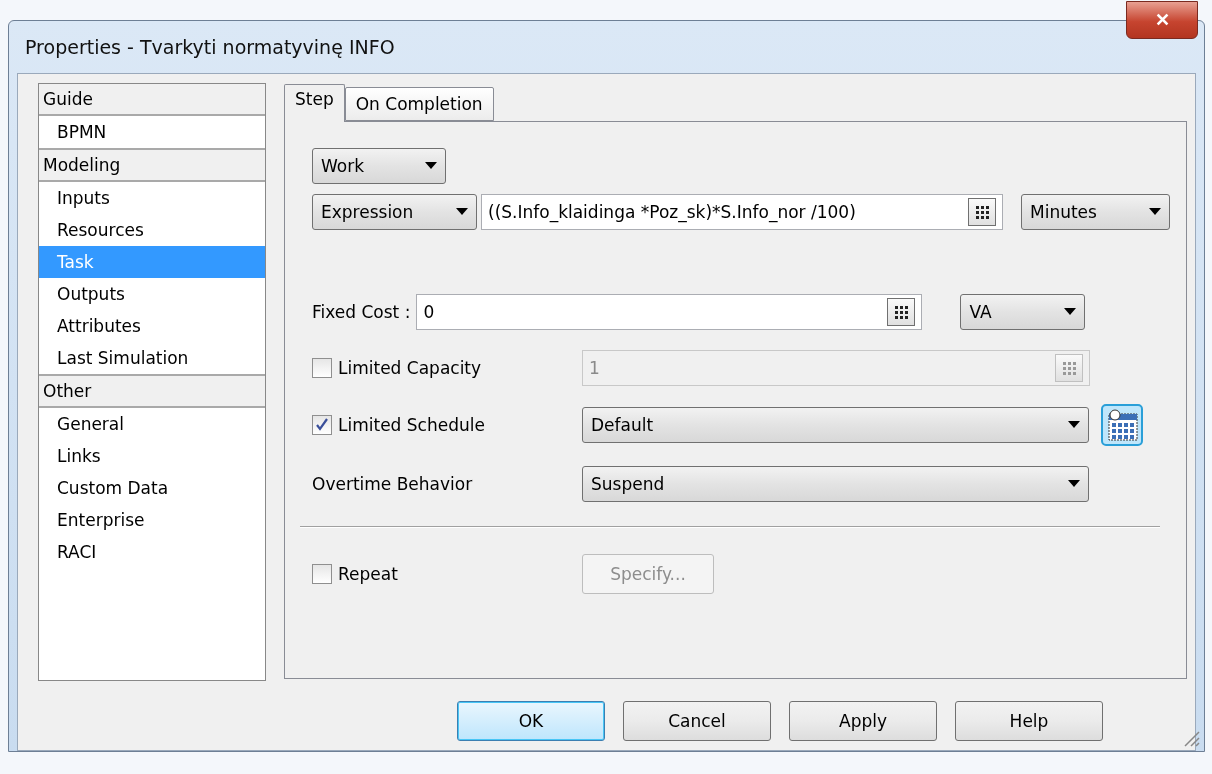  I want to click on checkbox-label: Repeat, so click(368, 574).